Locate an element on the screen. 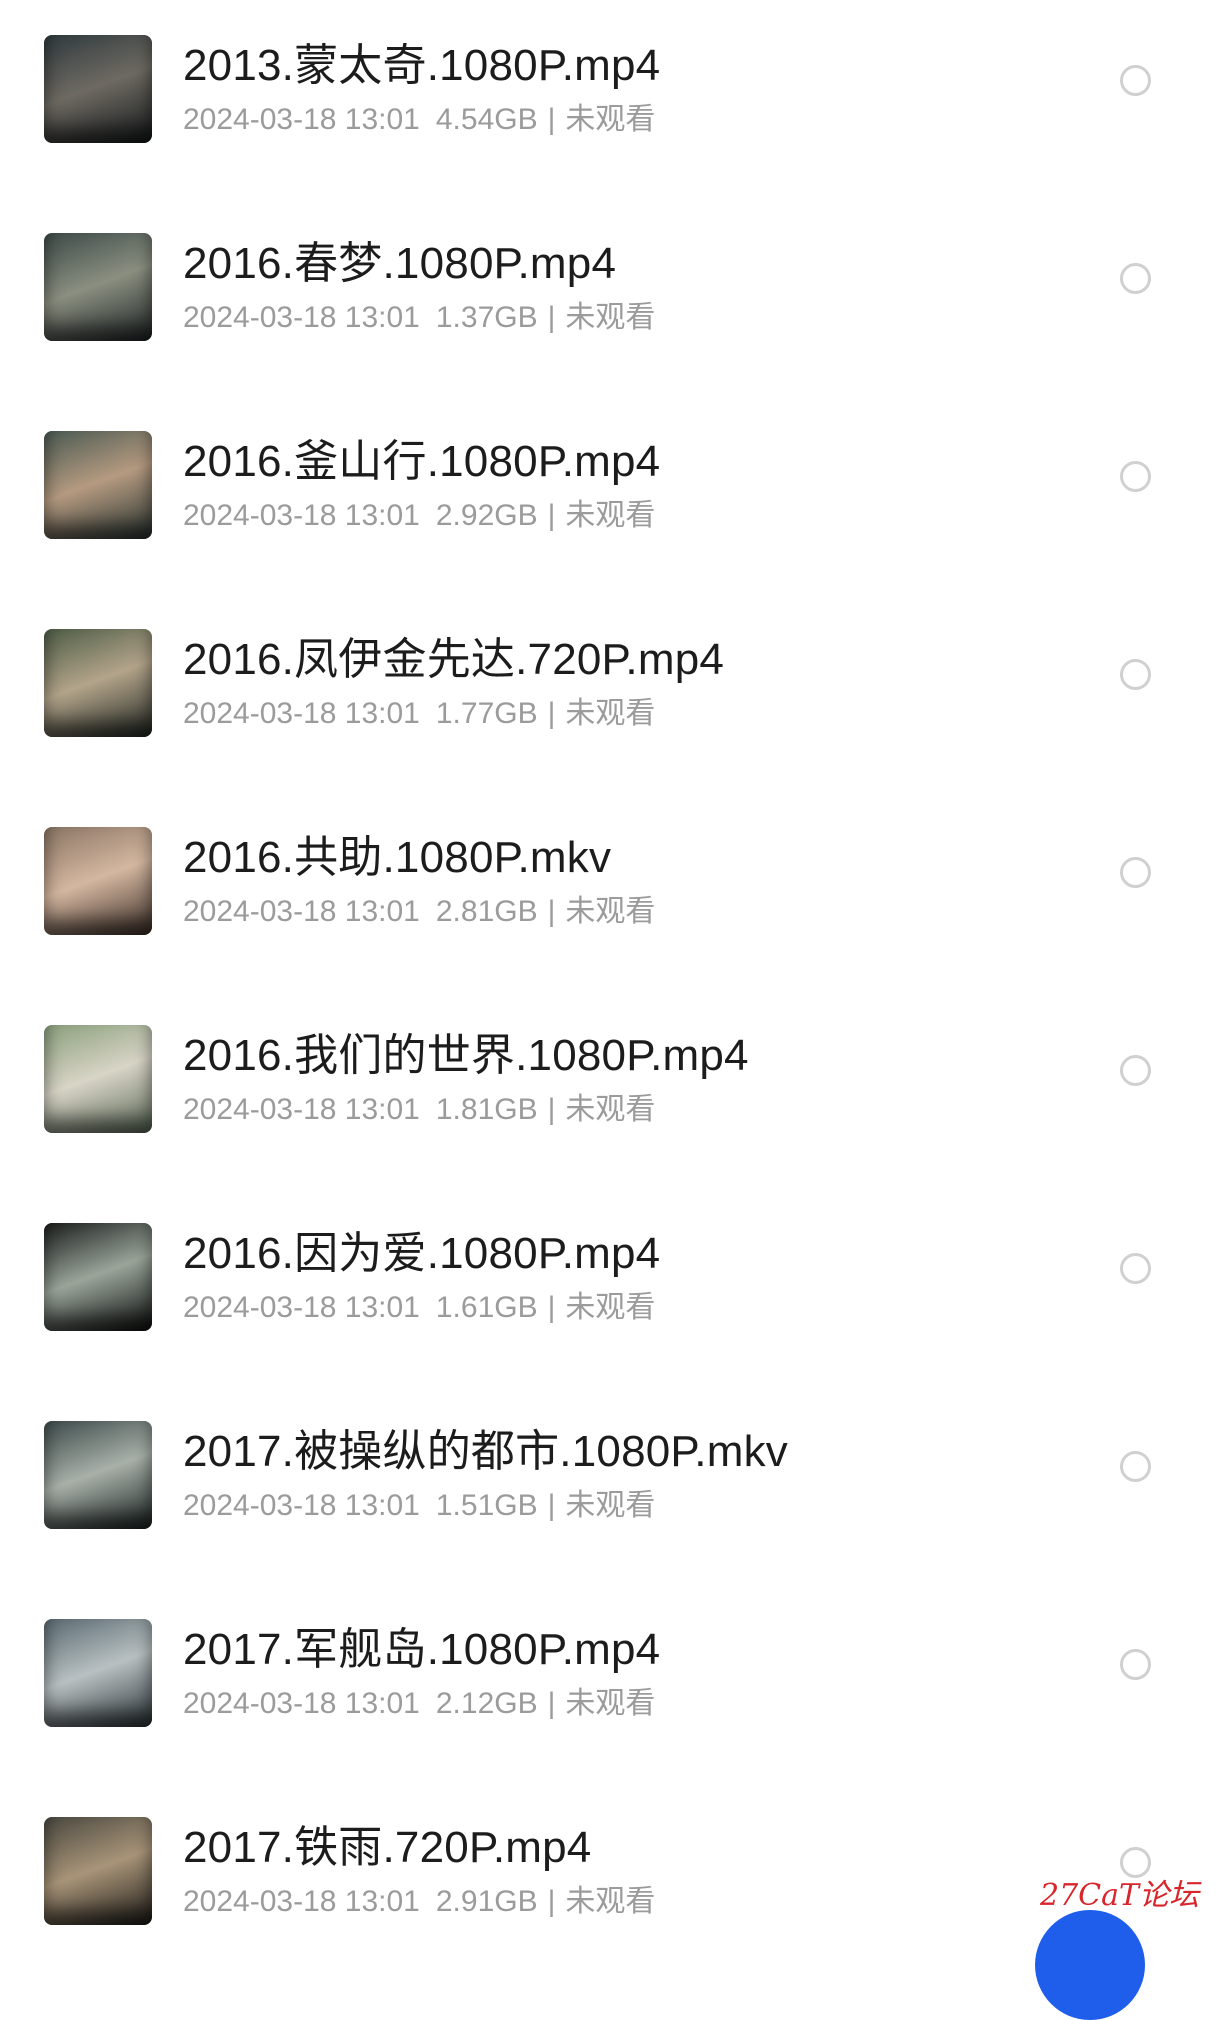 The image size is (1220, 2020). file-title: 2016.因为爱.1080P.mp4 is located at coordinates (422, 1253).